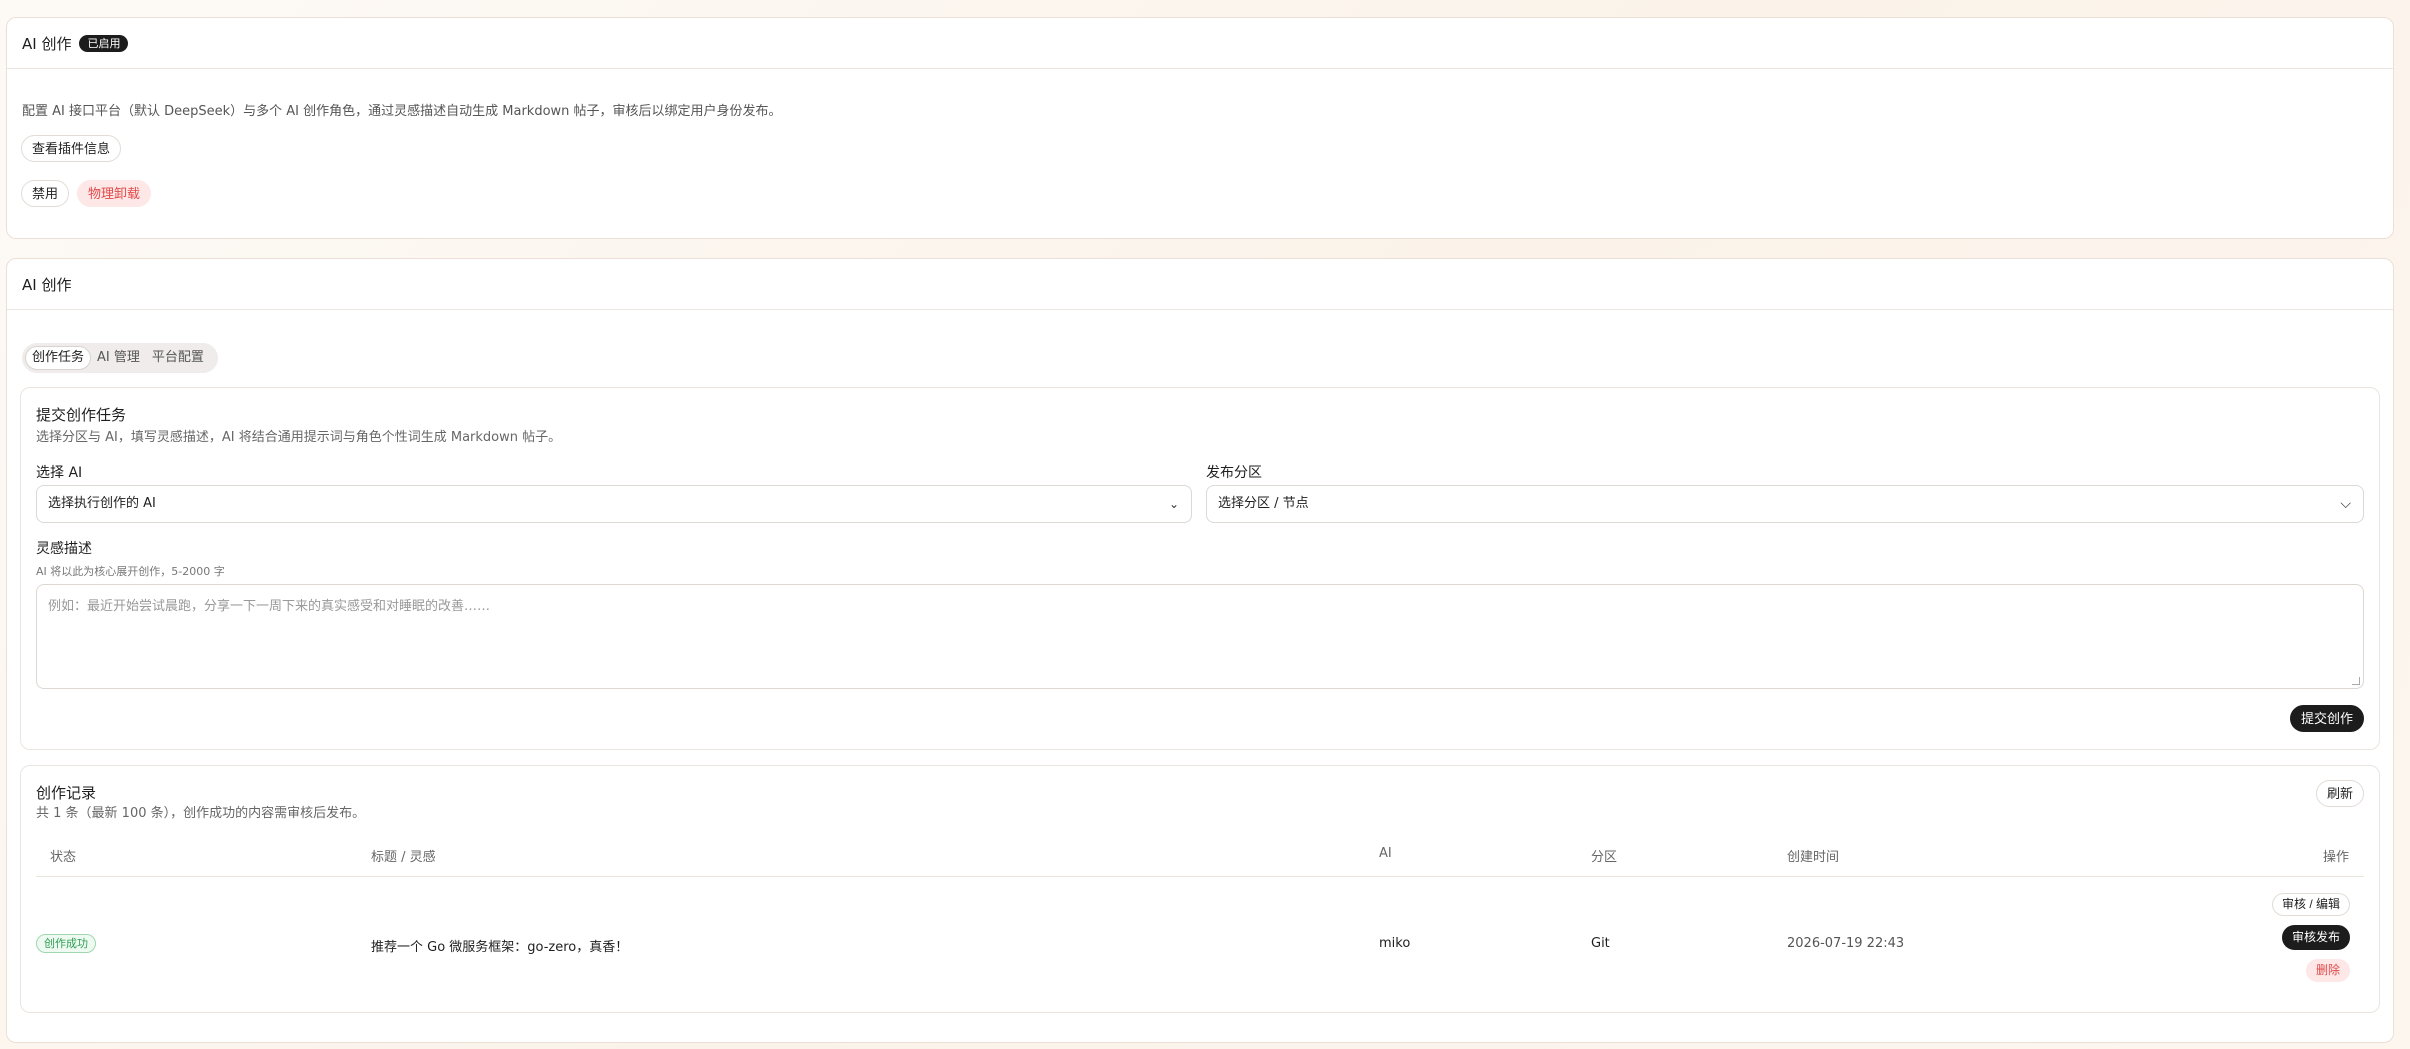  I want to click on col-status: 状态, so click(63, 857).